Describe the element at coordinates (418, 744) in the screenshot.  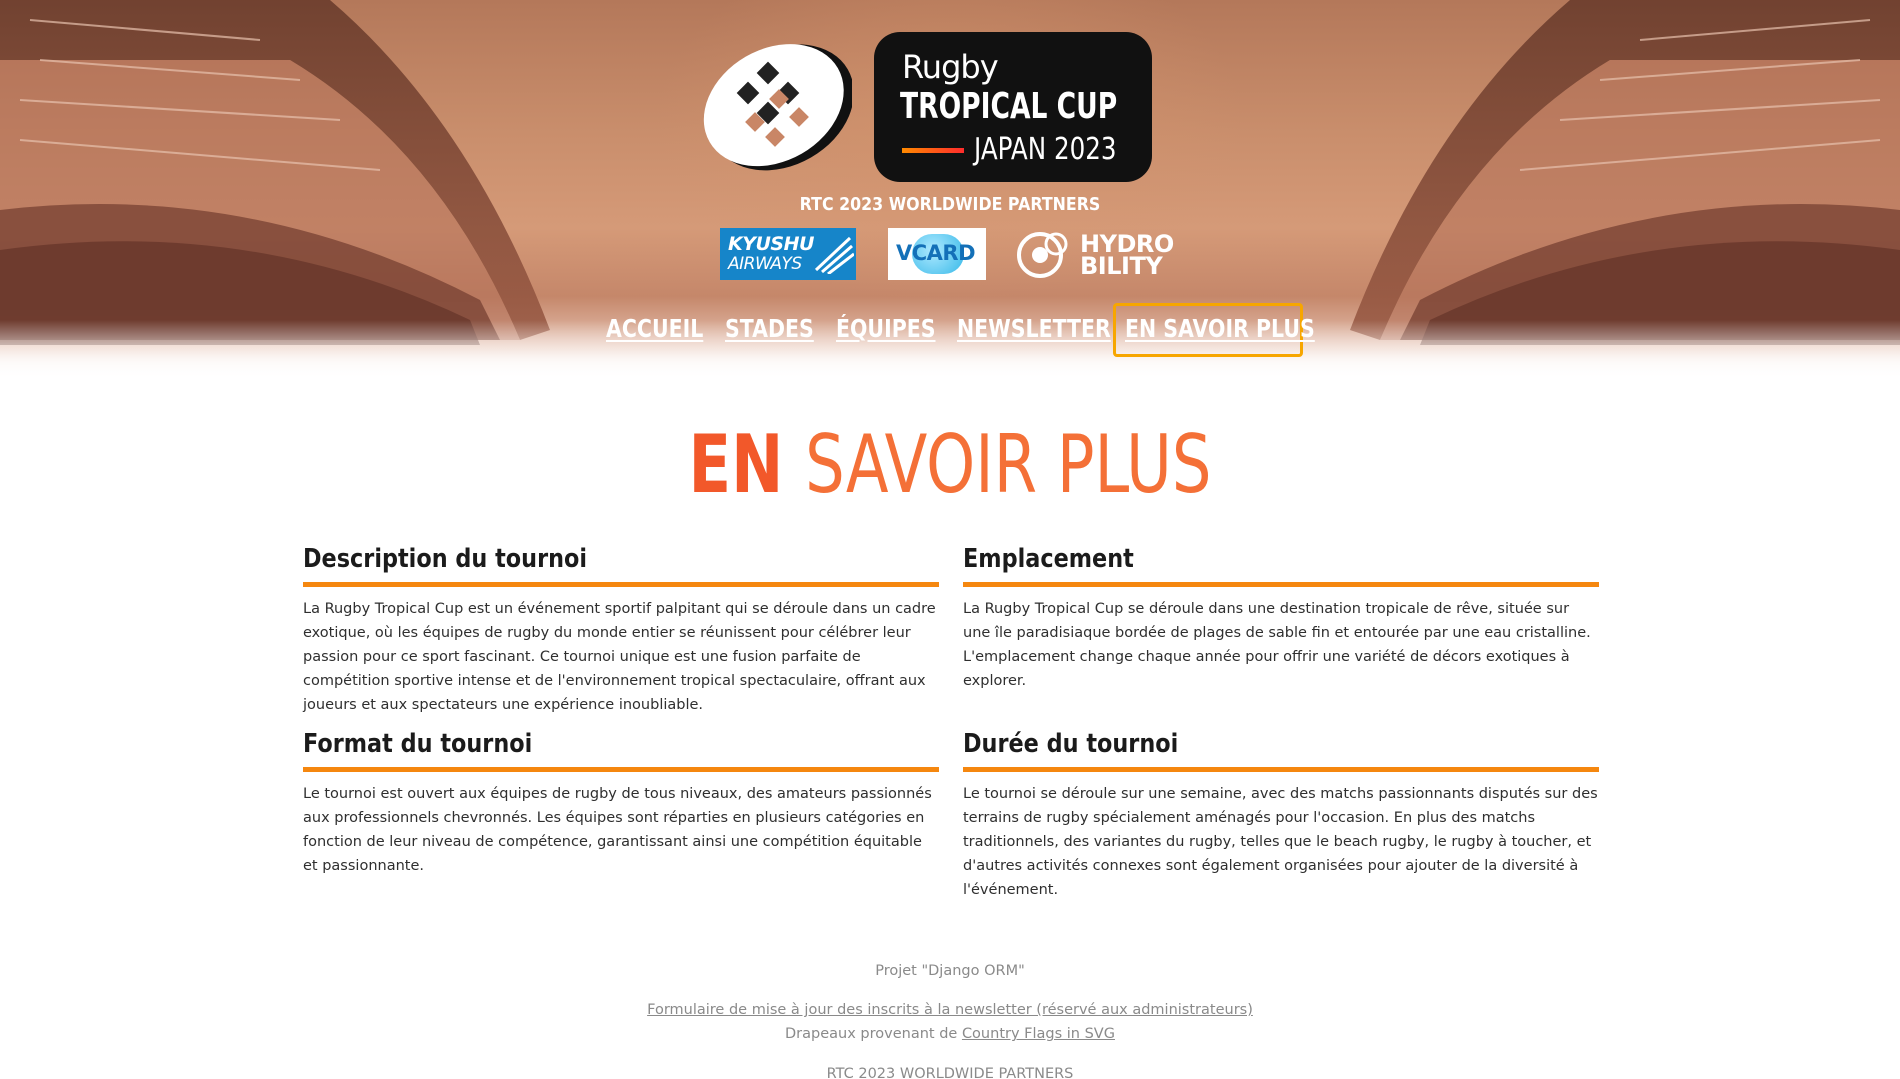
I see `section-heading: Format du tournoi` at that location.